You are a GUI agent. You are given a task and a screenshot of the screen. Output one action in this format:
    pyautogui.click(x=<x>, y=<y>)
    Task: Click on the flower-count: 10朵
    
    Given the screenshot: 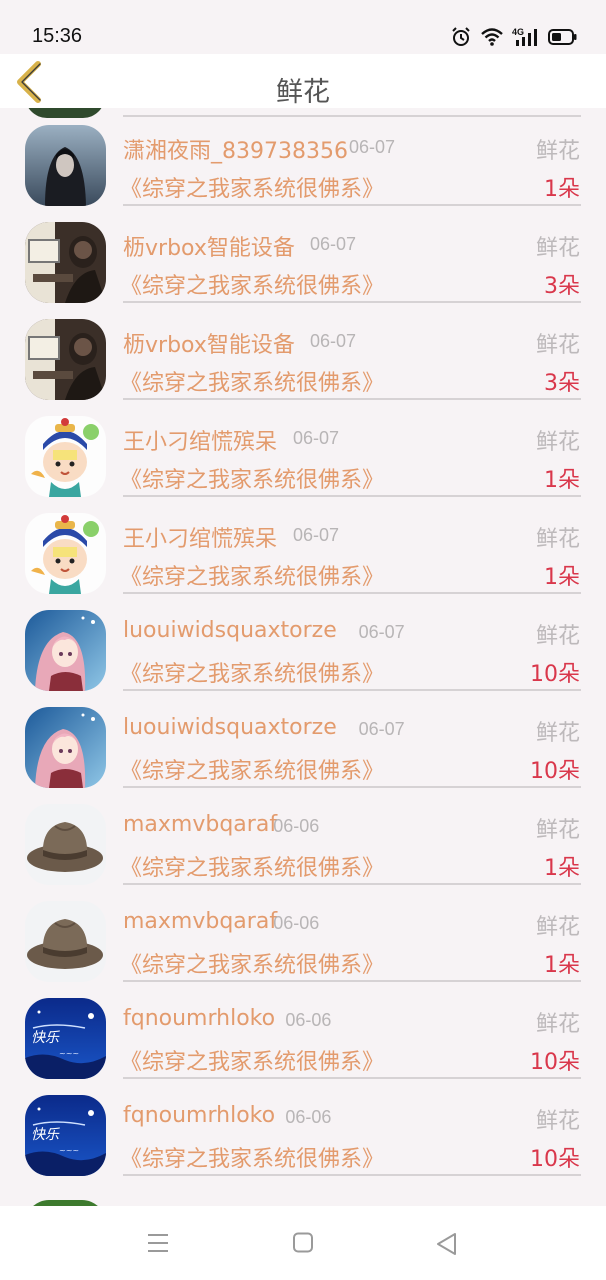 What is the action you would take?
    pyautogui.click(x=555, y=1159)
    